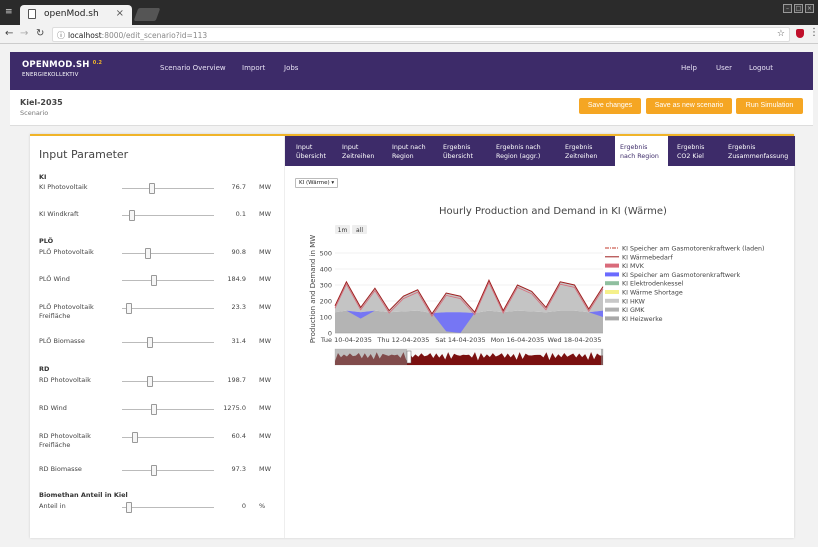 Image resolution: width=818 pixels, height=547 pixels. What do you see at coordinates (724, 68) in the screenshot?
I see `nav-user: User` at bounding box center [724, 68].